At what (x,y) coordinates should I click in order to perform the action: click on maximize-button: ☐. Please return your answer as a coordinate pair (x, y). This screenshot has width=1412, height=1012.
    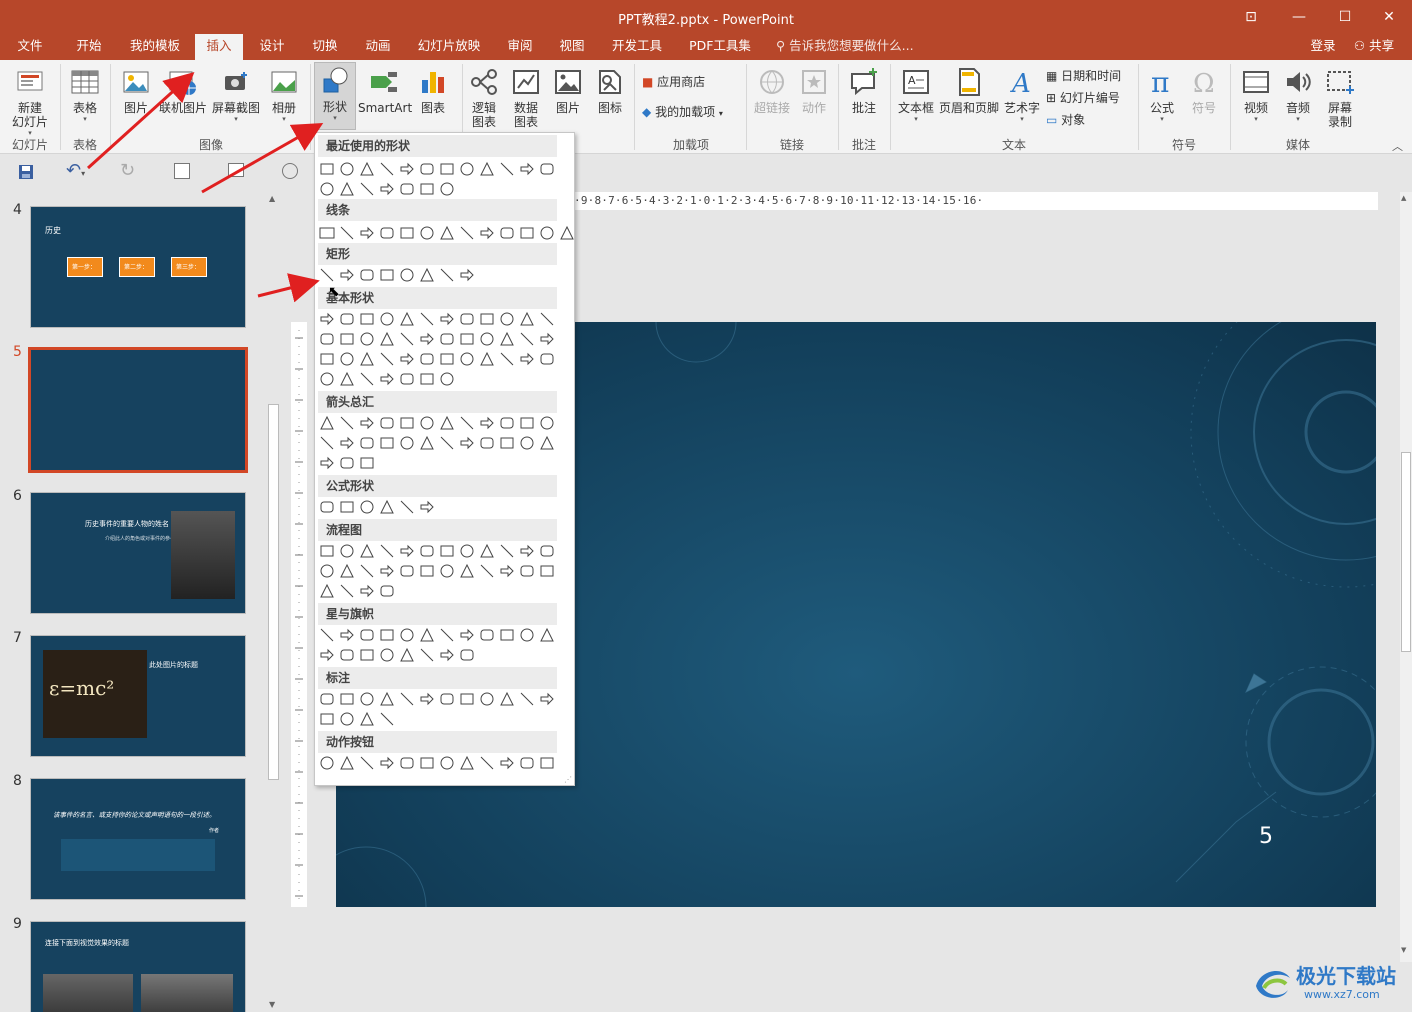
    Looking at the image, I should click on (1345, 17).